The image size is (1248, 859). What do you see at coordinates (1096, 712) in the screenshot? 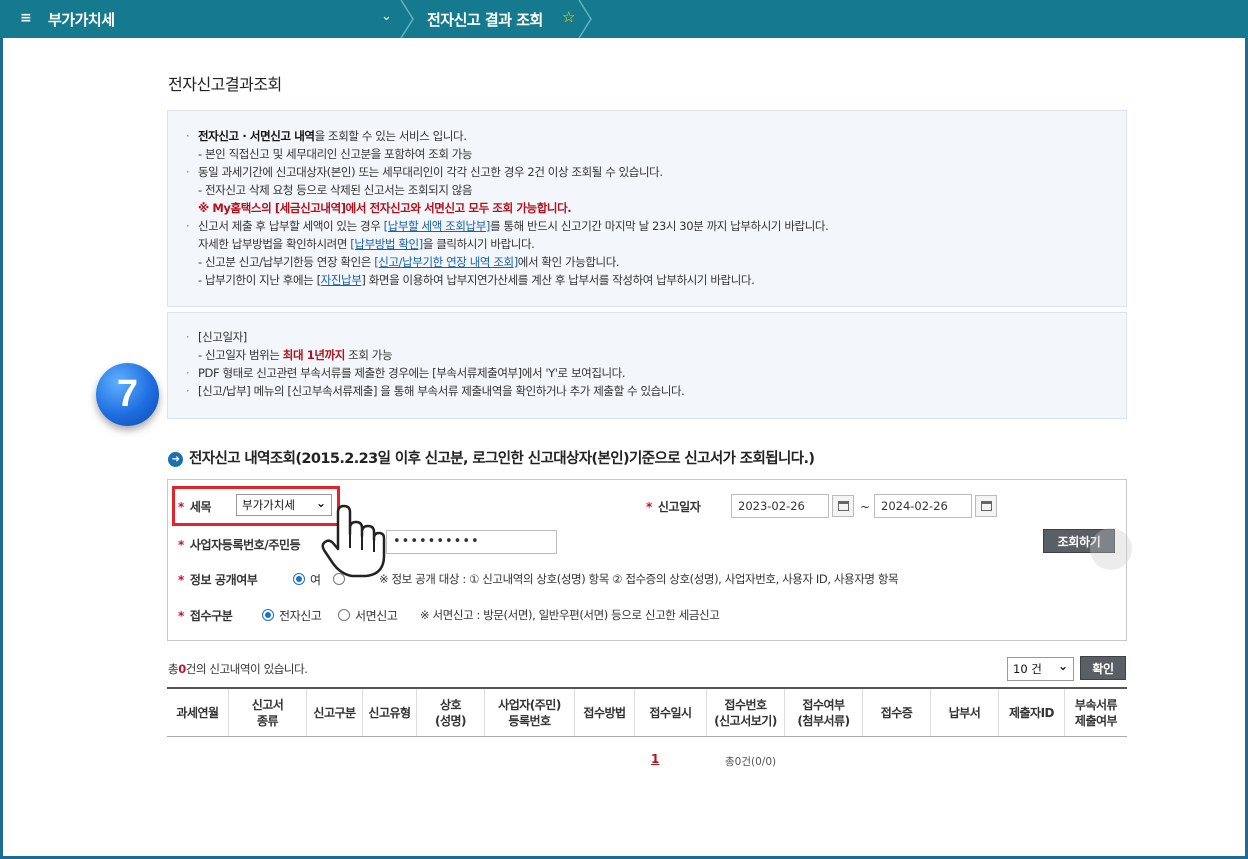
I see `table-header-cell: 부속서류 제출여부` at bounding box center [1096, 712].